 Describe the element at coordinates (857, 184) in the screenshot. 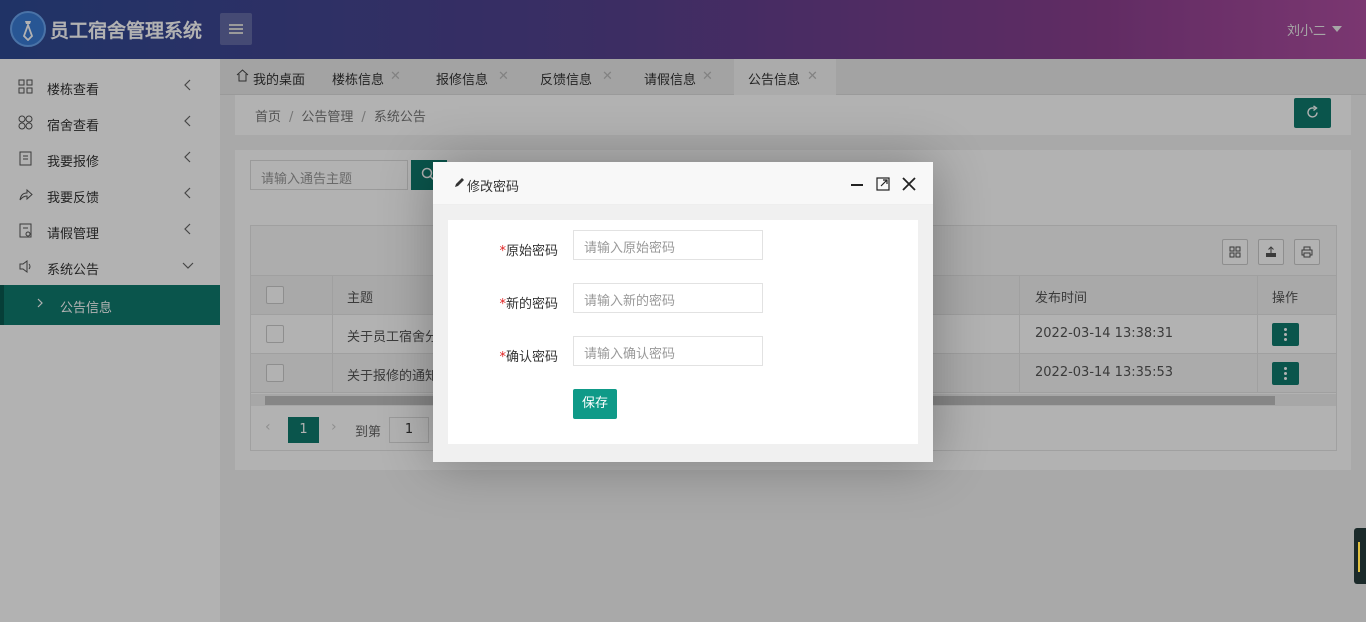

I see `minimize-icon` at that location.